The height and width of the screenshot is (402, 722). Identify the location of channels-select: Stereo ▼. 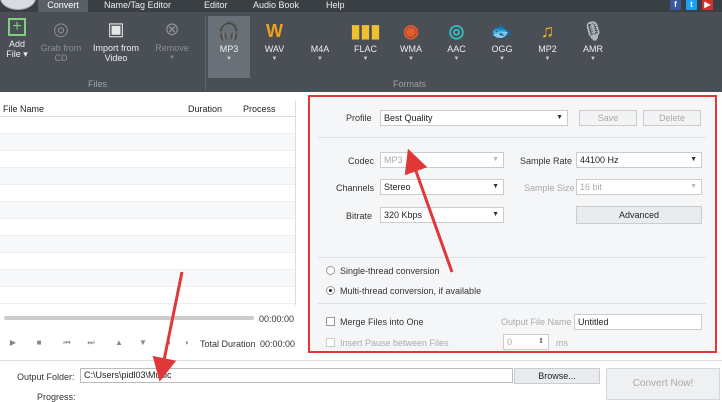
(442, 187).